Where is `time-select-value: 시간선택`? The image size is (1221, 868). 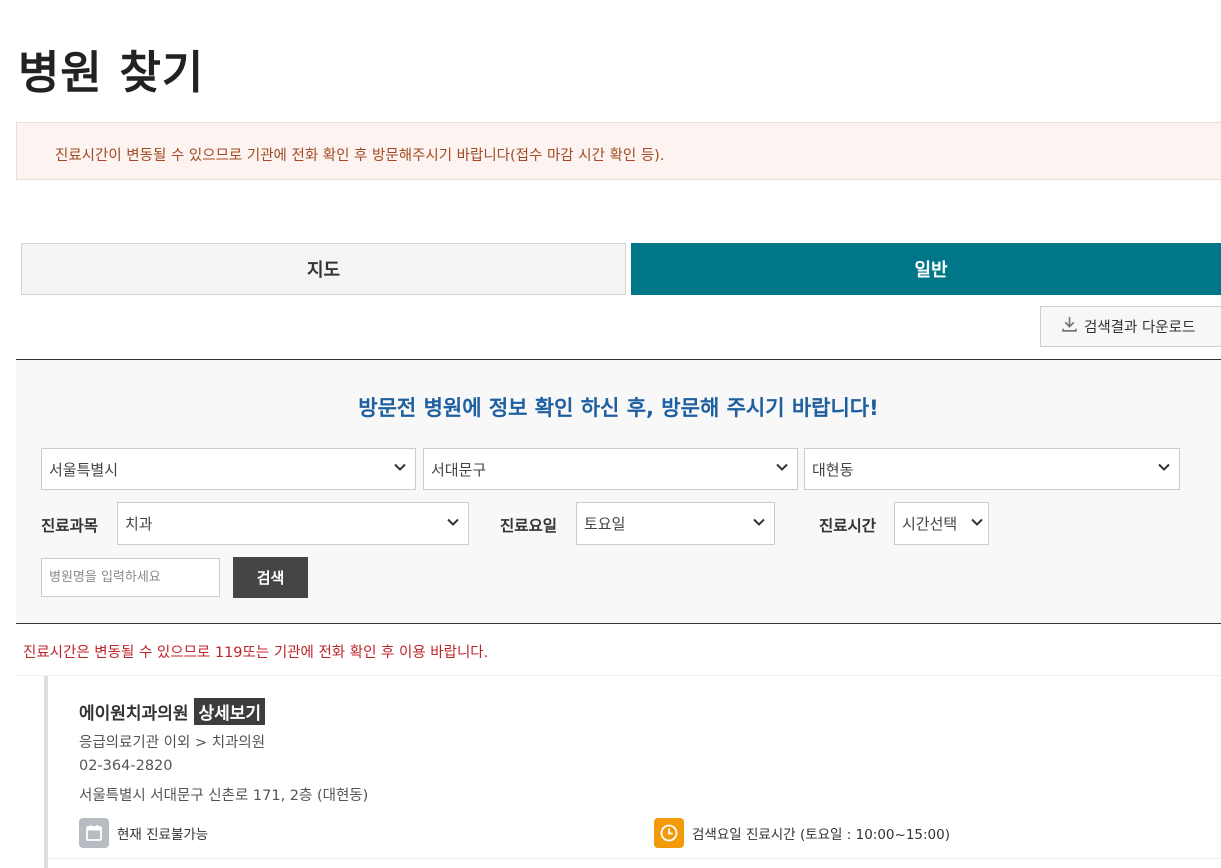
time-select-value: 시간선택 is located at coordinates (930, 524).